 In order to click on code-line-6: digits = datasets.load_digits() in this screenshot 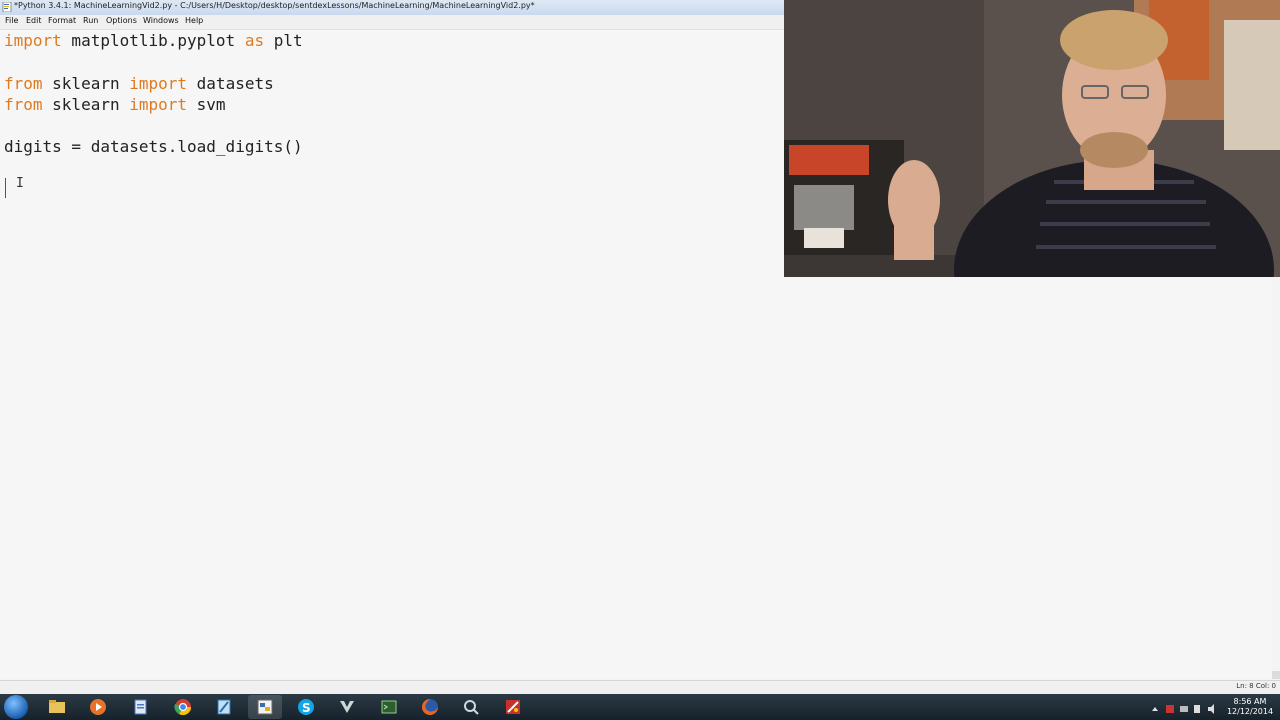, I will do `click(153, 147)`.